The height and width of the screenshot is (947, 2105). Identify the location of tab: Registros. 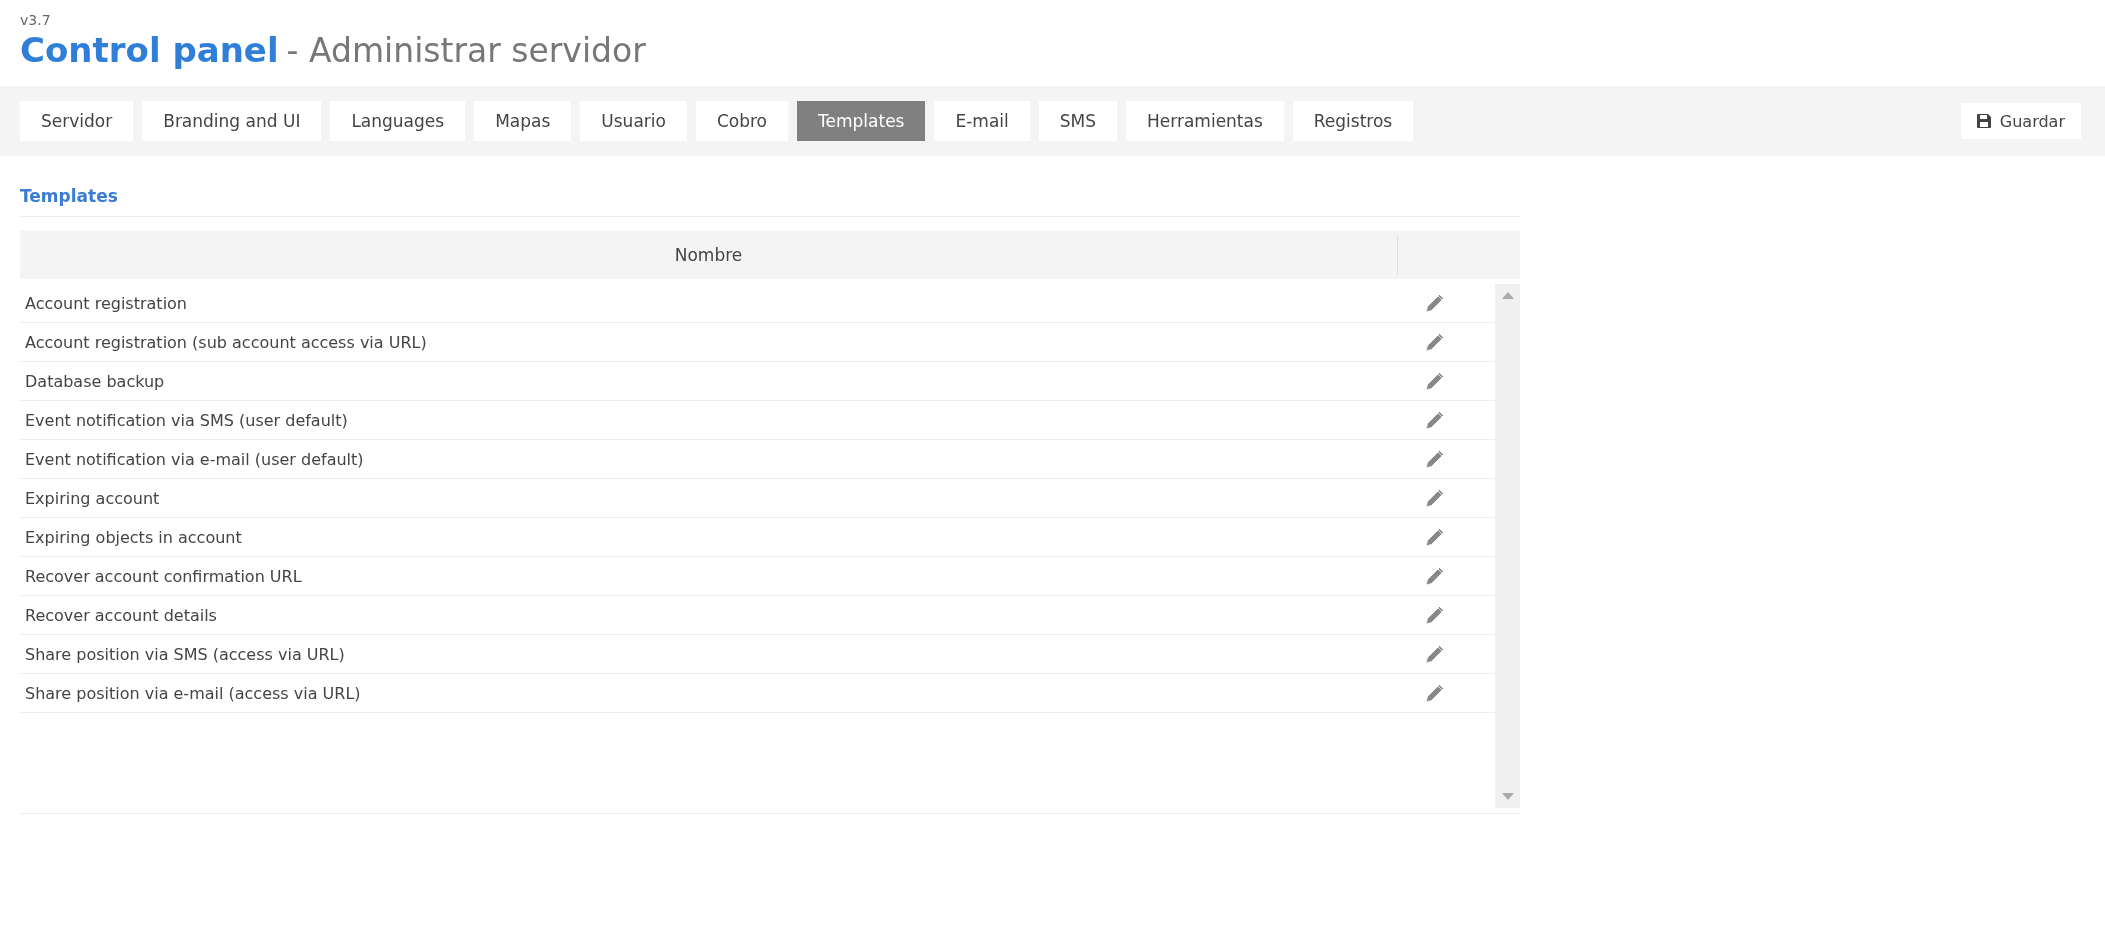
(1353, 121).